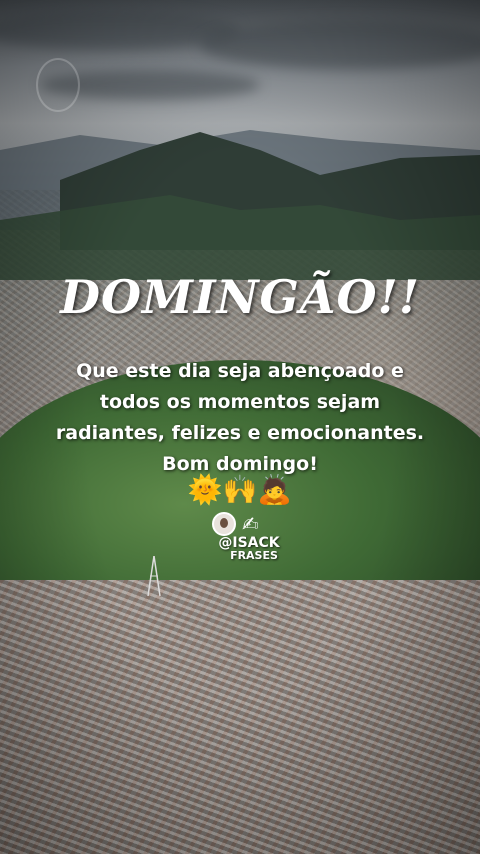 The width and height of the screenshot is (480, 854). I want to click on watermark-logo-icon, so click(58, 85).